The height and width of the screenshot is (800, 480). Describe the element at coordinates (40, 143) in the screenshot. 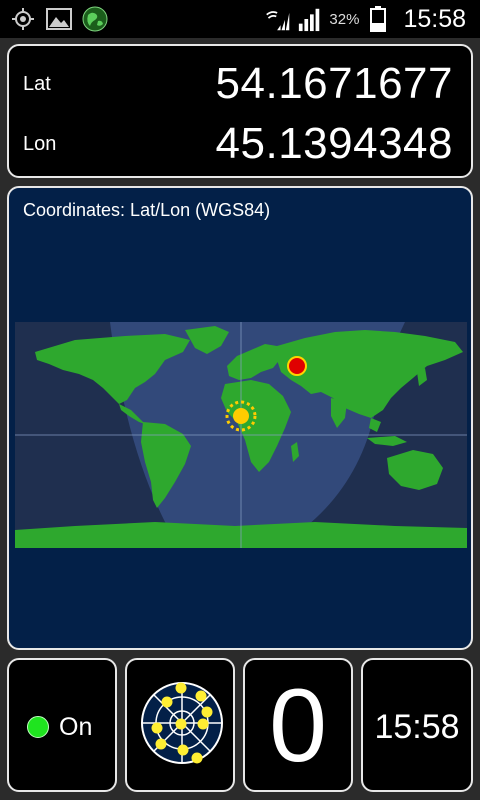

I see `longitude-label: Lon` at that location.